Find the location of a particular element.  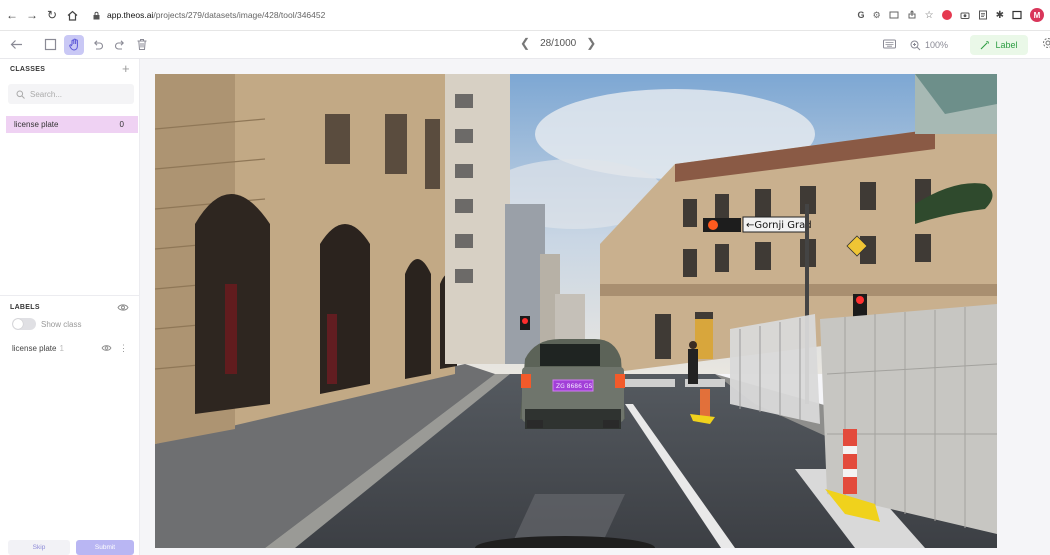

class-name: license plate is located at coordinates (36, 124).